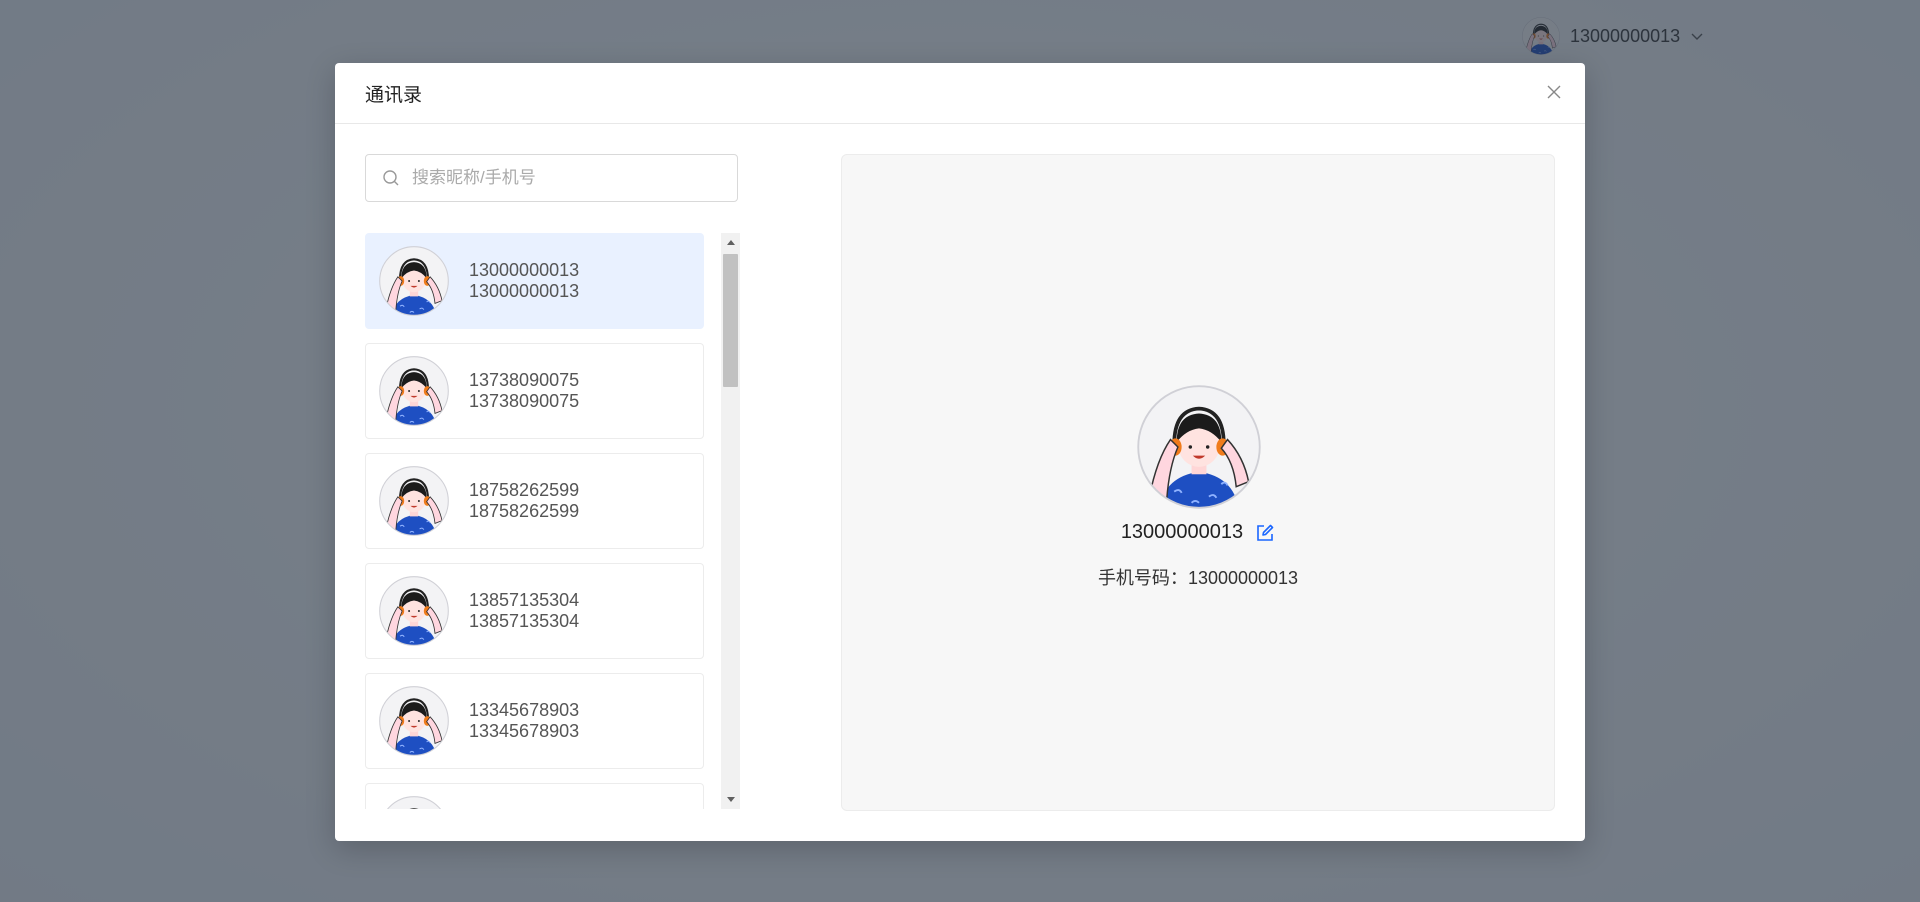 The height and width of the screenshot is (902, 1920). I want to click on search-box, so click(551, 178).